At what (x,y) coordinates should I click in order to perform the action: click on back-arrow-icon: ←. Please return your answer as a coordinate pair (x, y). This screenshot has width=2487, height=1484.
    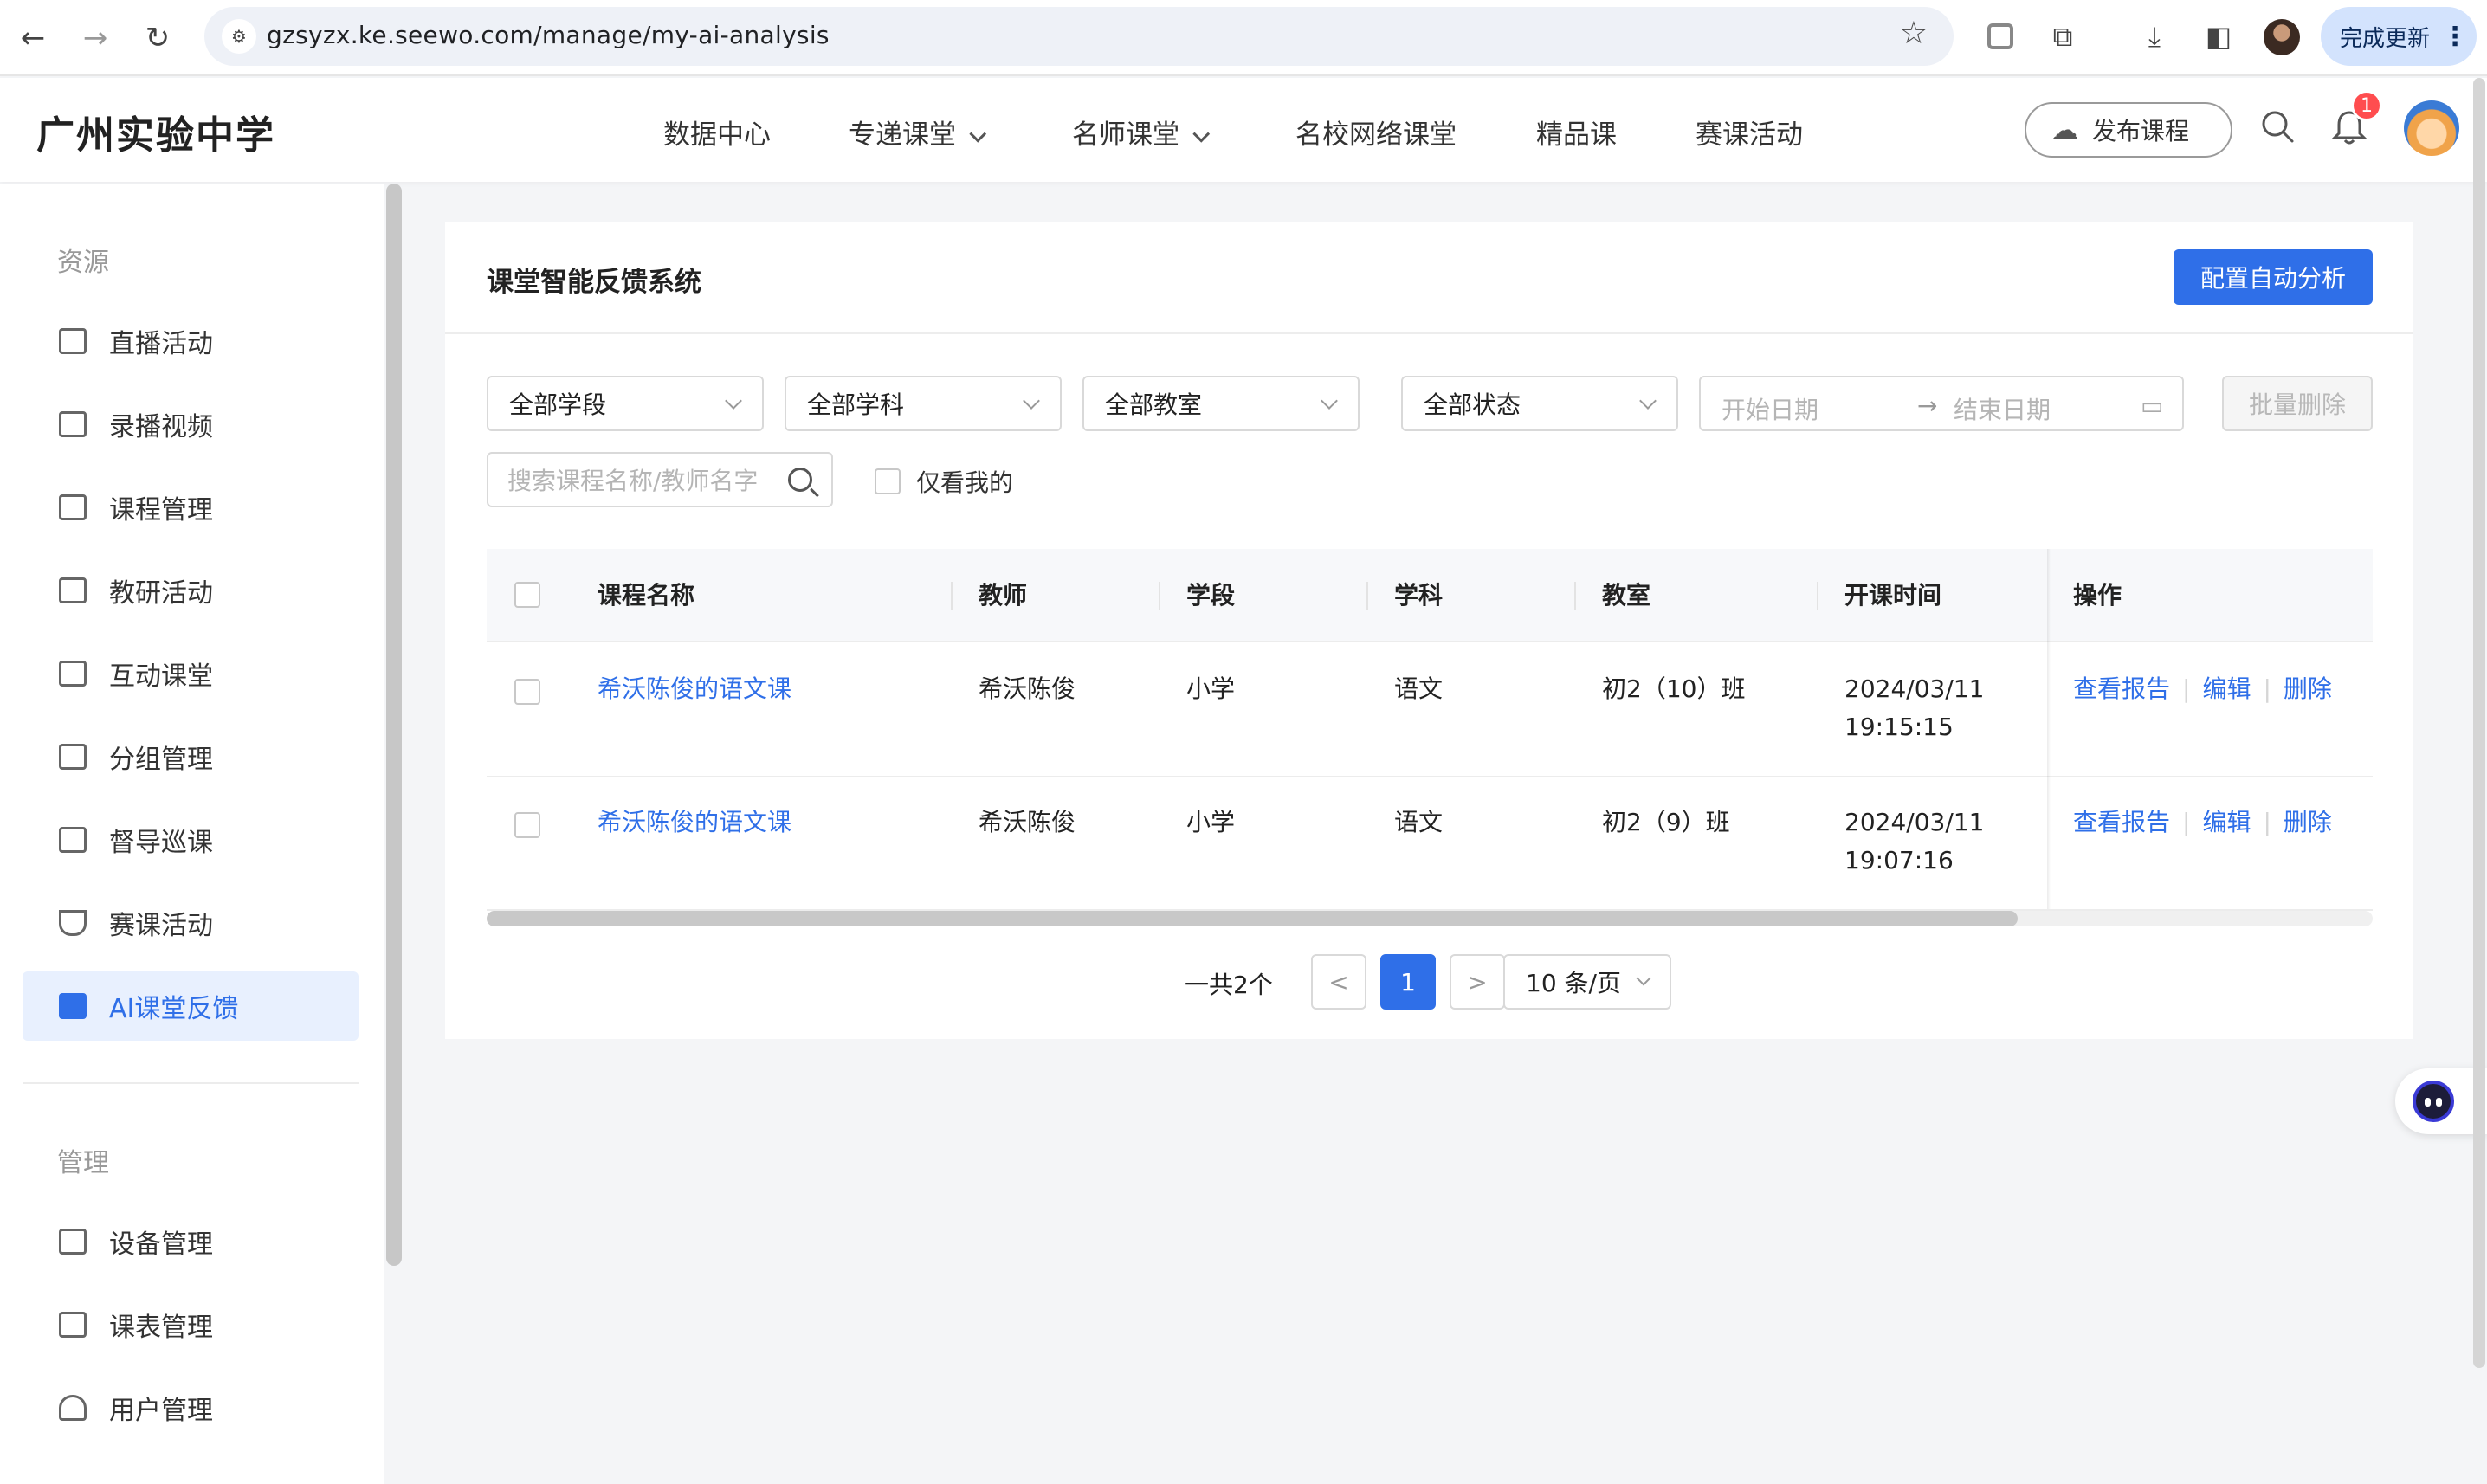
    Looking at the image, I should click on (33, 38).